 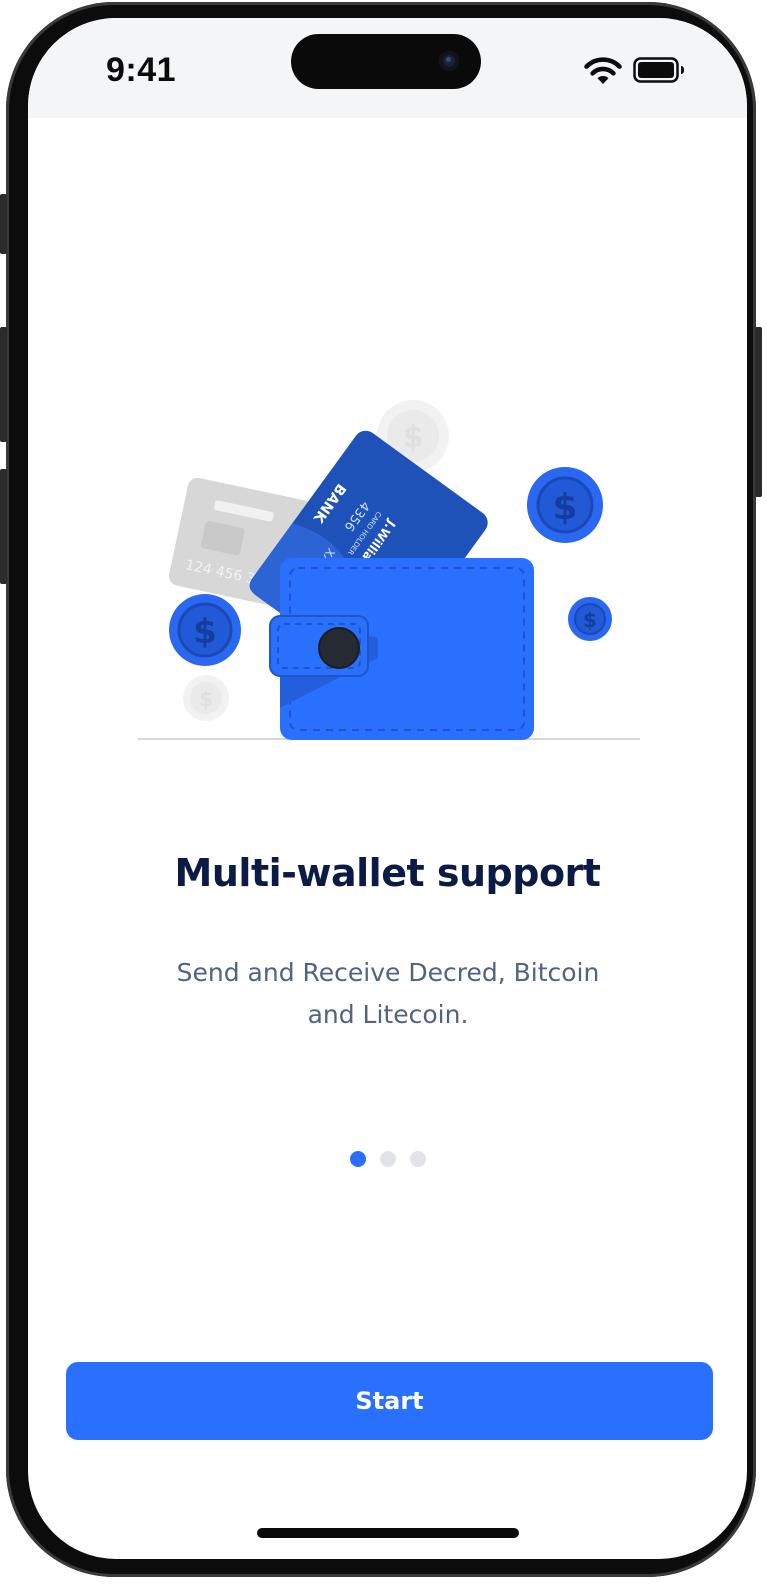 What do you see at coordinates (3, 384) in the screenshot?
I see `volume-up-button` at bounding box center [3, 384].